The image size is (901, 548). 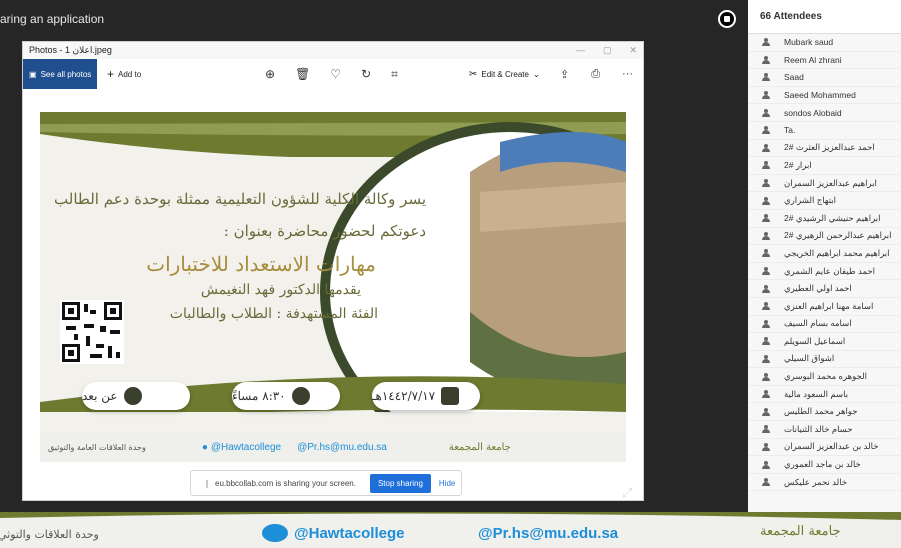 I want to click on minimize-icon: —, so click(x=580, y=50).